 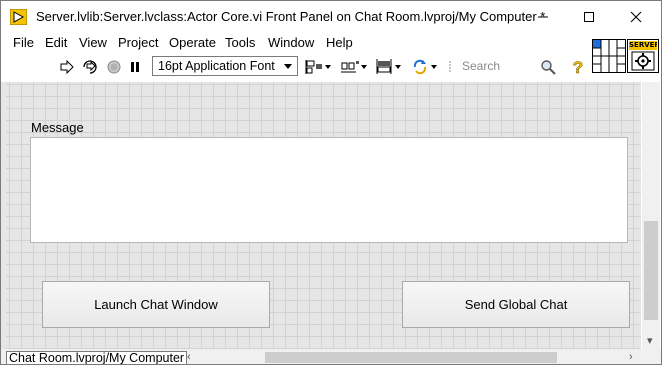 I want to click on chevron-down-icon, so click(x=288, y=66).